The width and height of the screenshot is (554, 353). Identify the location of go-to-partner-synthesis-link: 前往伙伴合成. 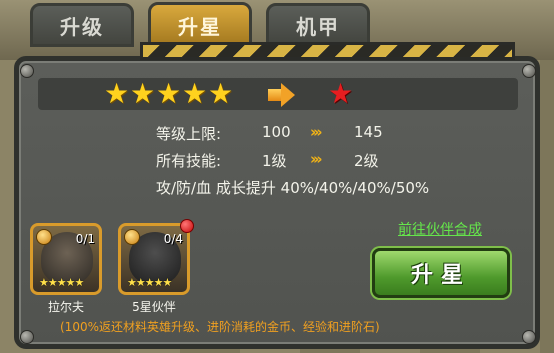
(440, 229).